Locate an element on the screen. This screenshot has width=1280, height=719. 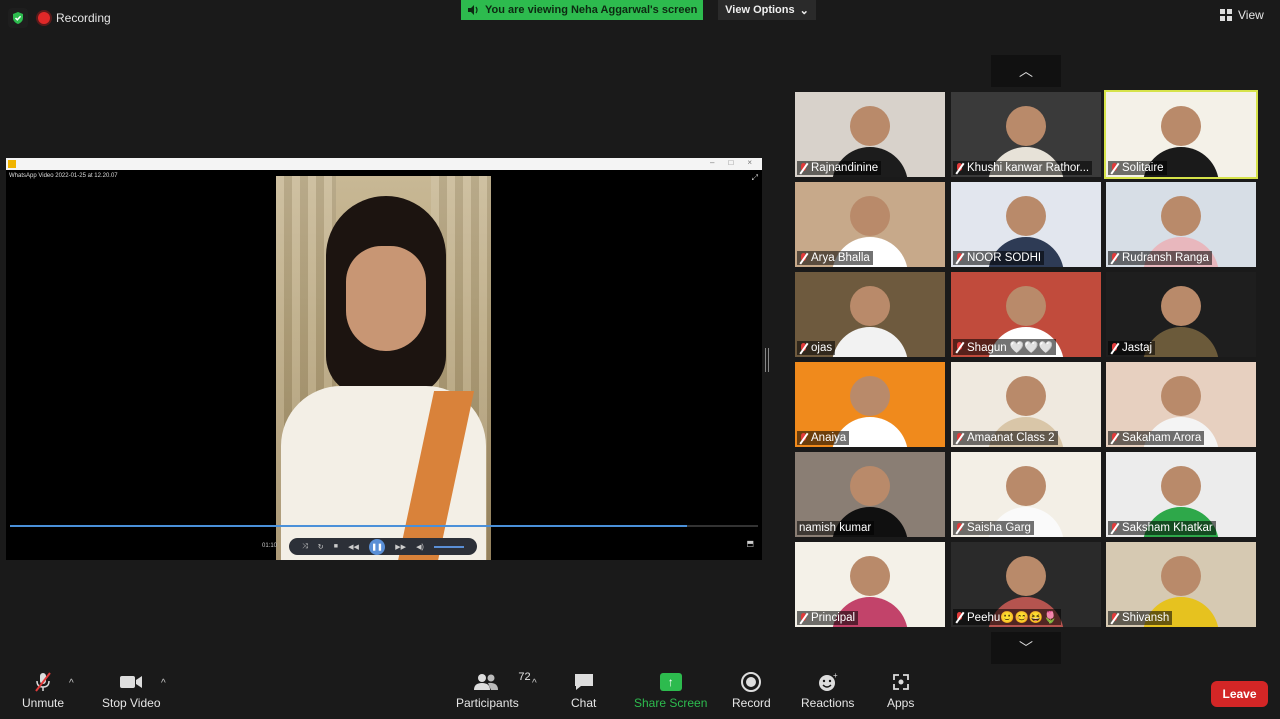
participant-name-tag: ojas is located at coordinates (816, 348).